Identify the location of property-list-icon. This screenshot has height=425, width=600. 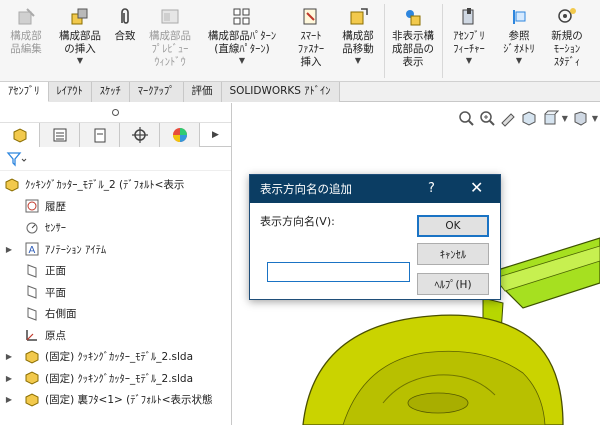
(59, 135).